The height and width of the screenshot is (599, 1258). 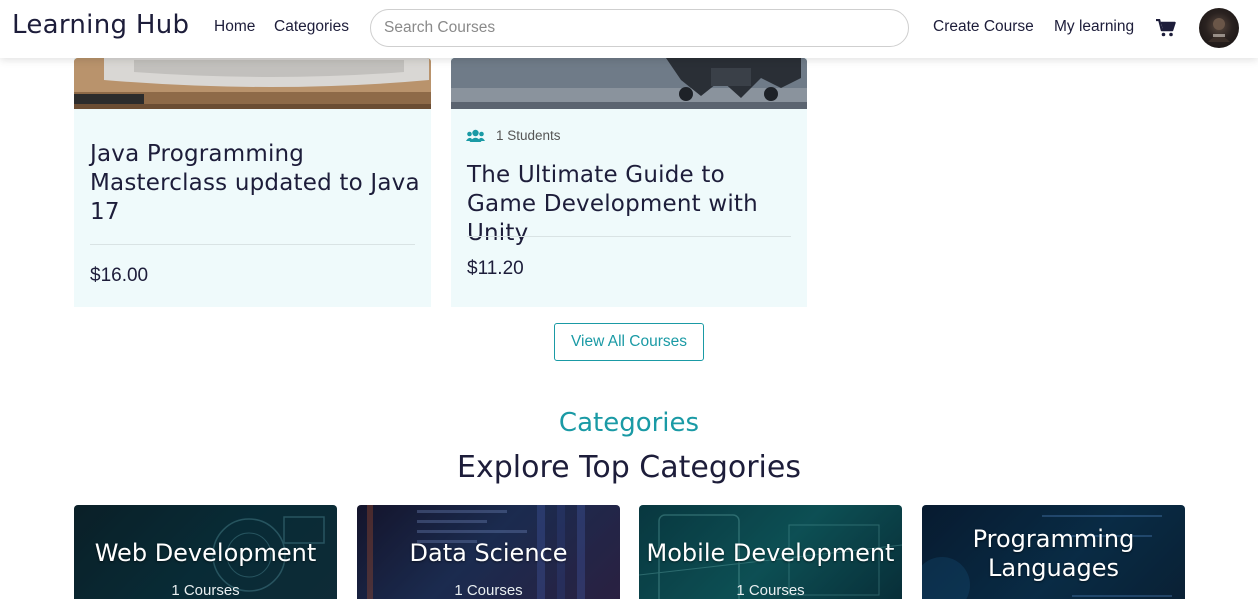 I want to click on game-robot-image, so click(x=629, y=83).